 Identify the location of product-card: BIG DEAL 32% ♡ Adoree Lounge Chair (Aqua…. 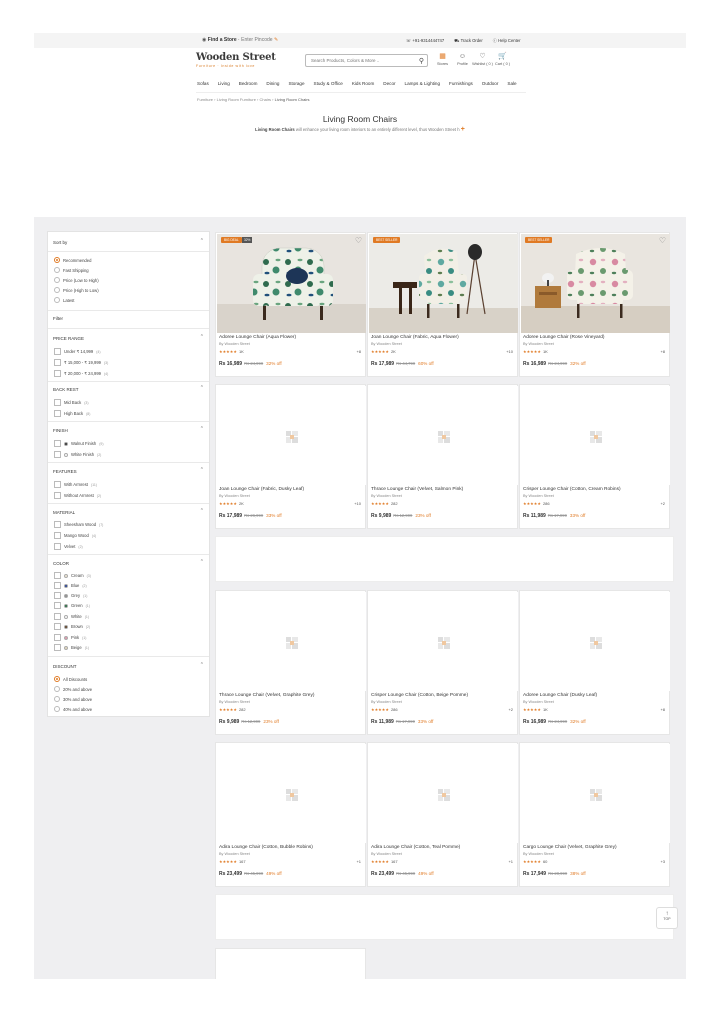
(290, 304).